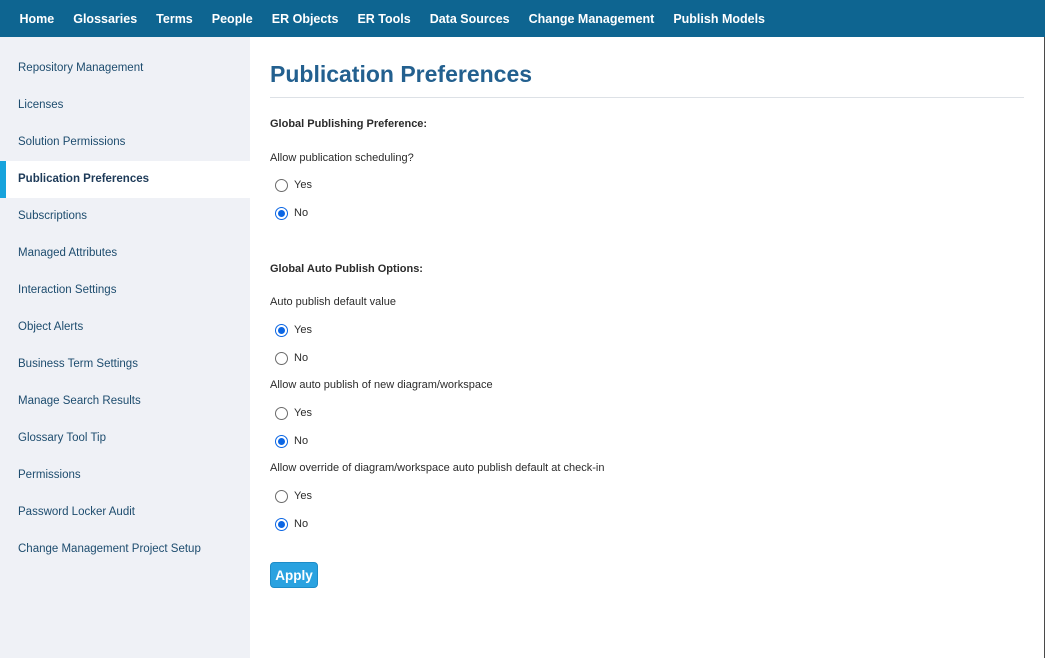 This screenshot has width=1045, height=658. What do you see at coordinates (281, 413) in the screenshot?
I see `new-diagram-yes-radio` at bounding box center [281, 413].